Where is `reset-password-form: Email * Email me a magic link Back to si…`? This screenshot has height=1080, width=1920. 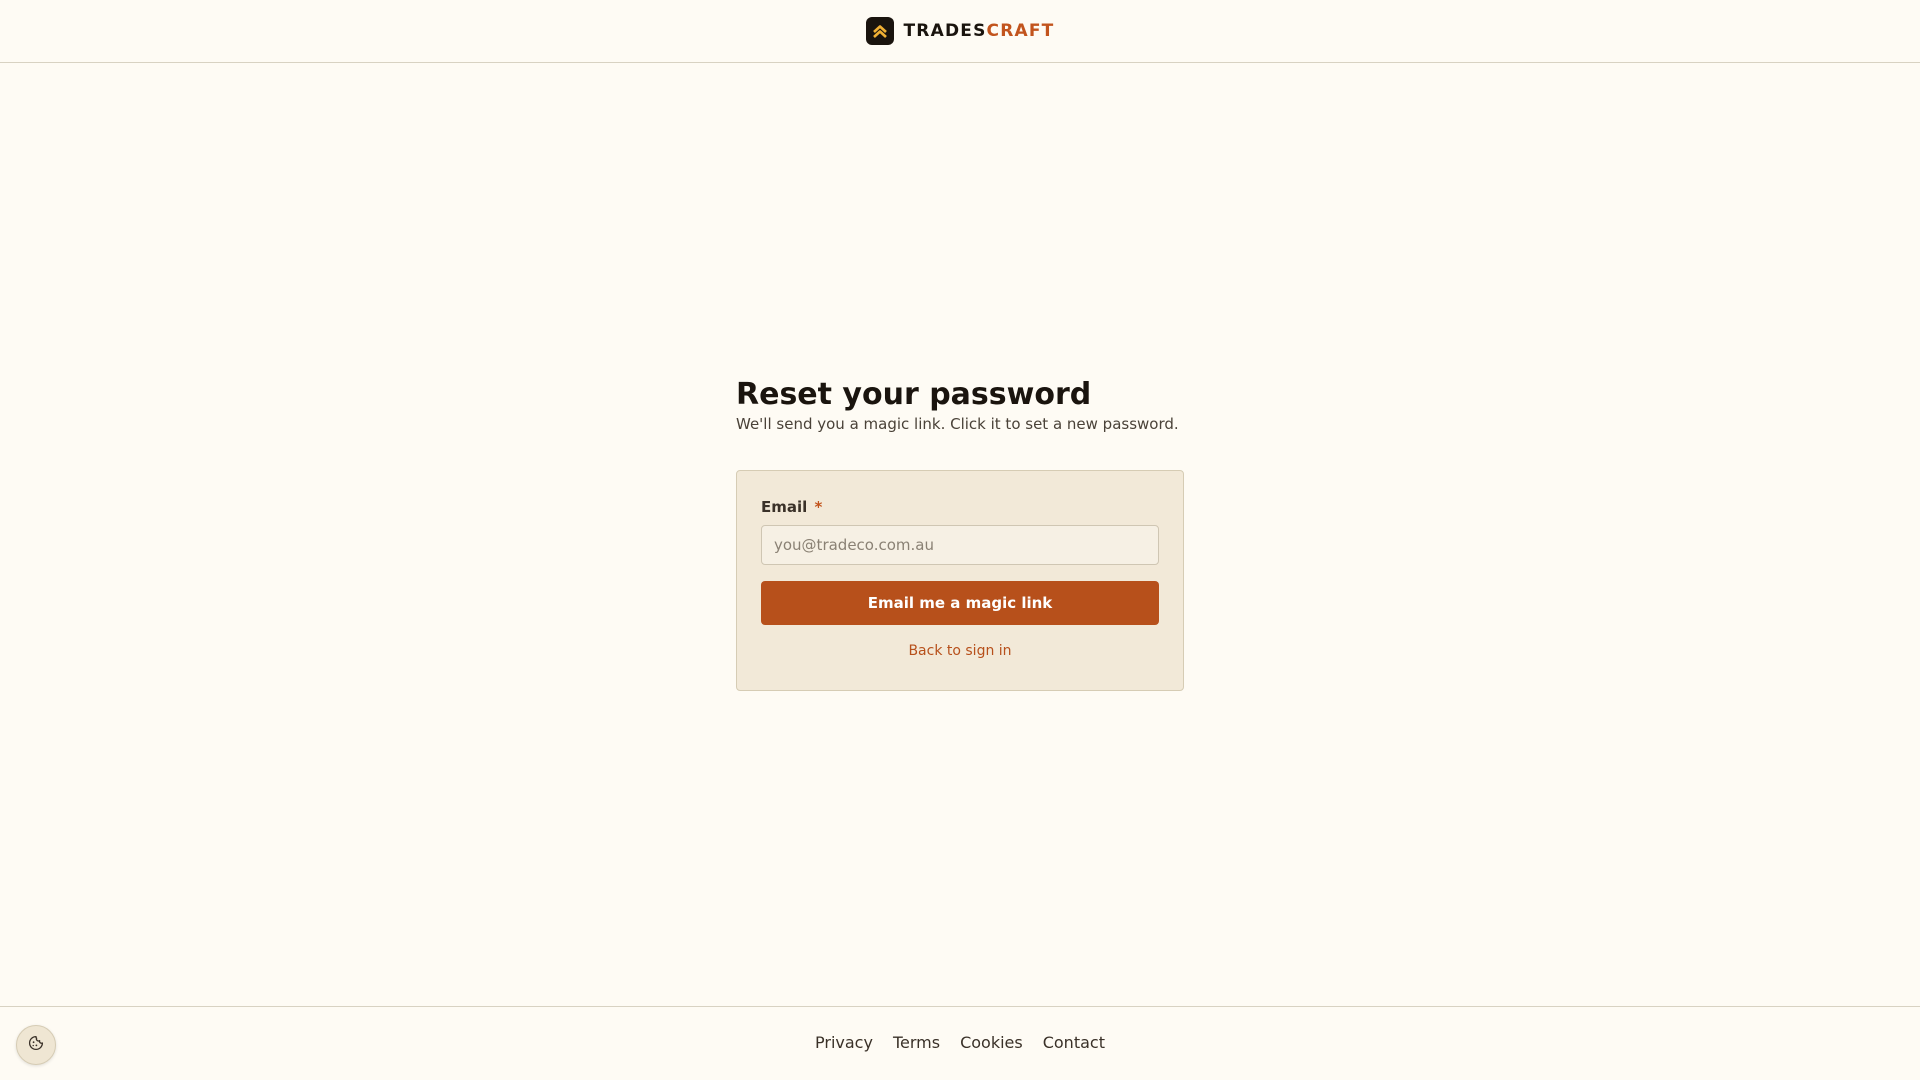 reset-password-form: Email * Email me a magic link Back to si… is located at coordinates (960, 580).